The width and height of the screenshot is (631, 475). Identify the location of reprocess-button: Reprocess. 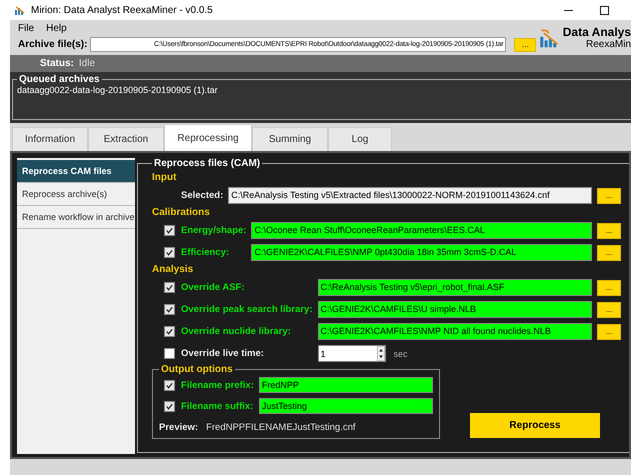
(535, 425).